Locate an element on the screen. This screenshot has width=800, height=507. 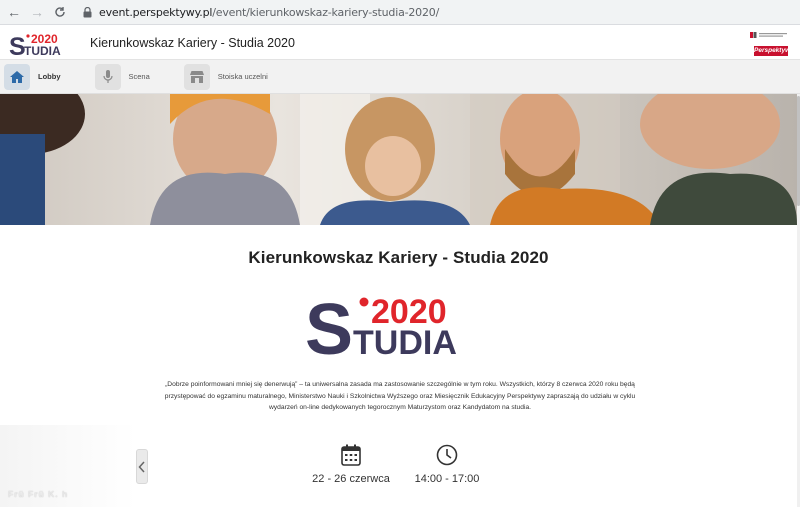
tab-stoiska-label: Stoiska uczelni is located at coordinates (242, 76).